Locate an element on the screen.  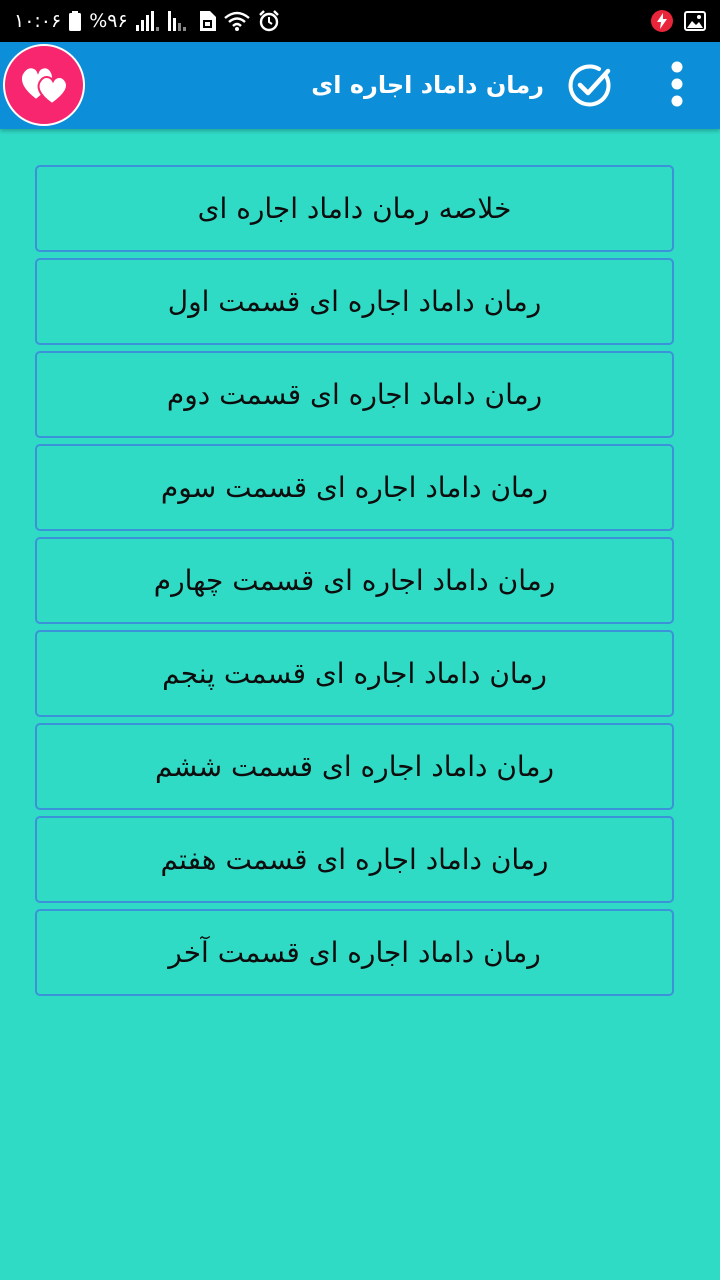
status-bar: ۱۰:۰۶ %۹۶ is located at coordinates (360, 21).